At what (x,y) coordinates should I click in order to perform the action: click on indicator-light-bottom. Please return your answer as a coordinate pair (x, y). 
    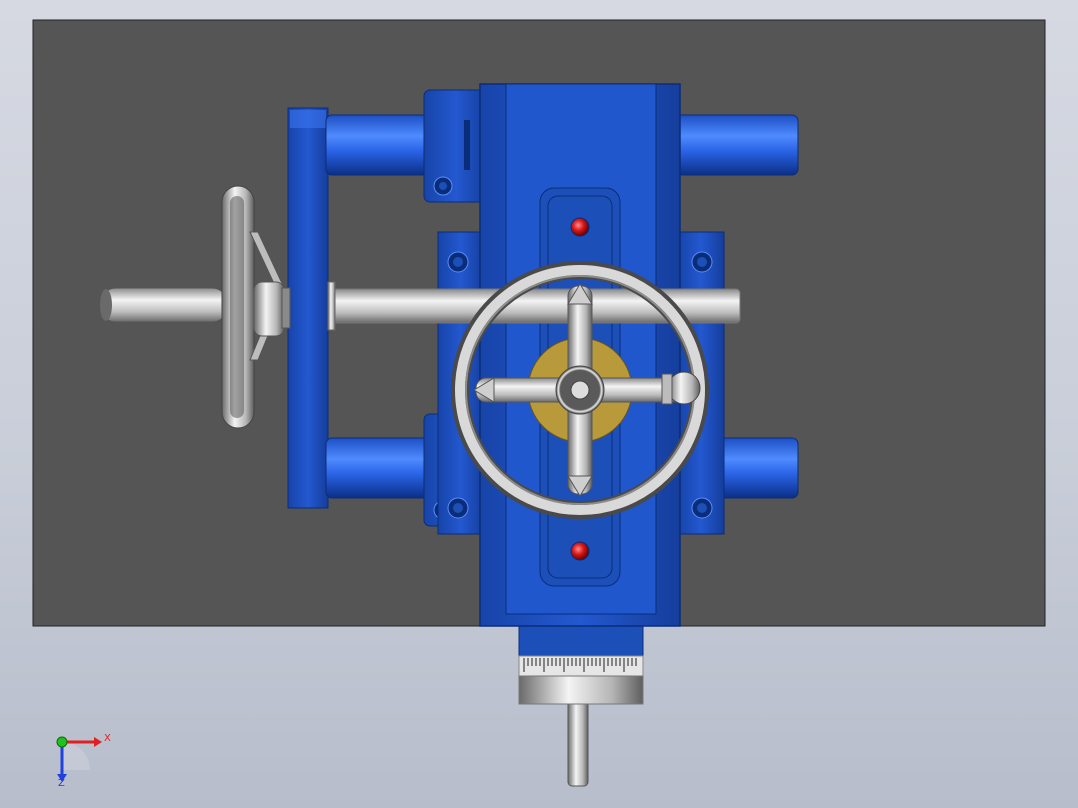
    Looking at the image, I should click on (580, 551).